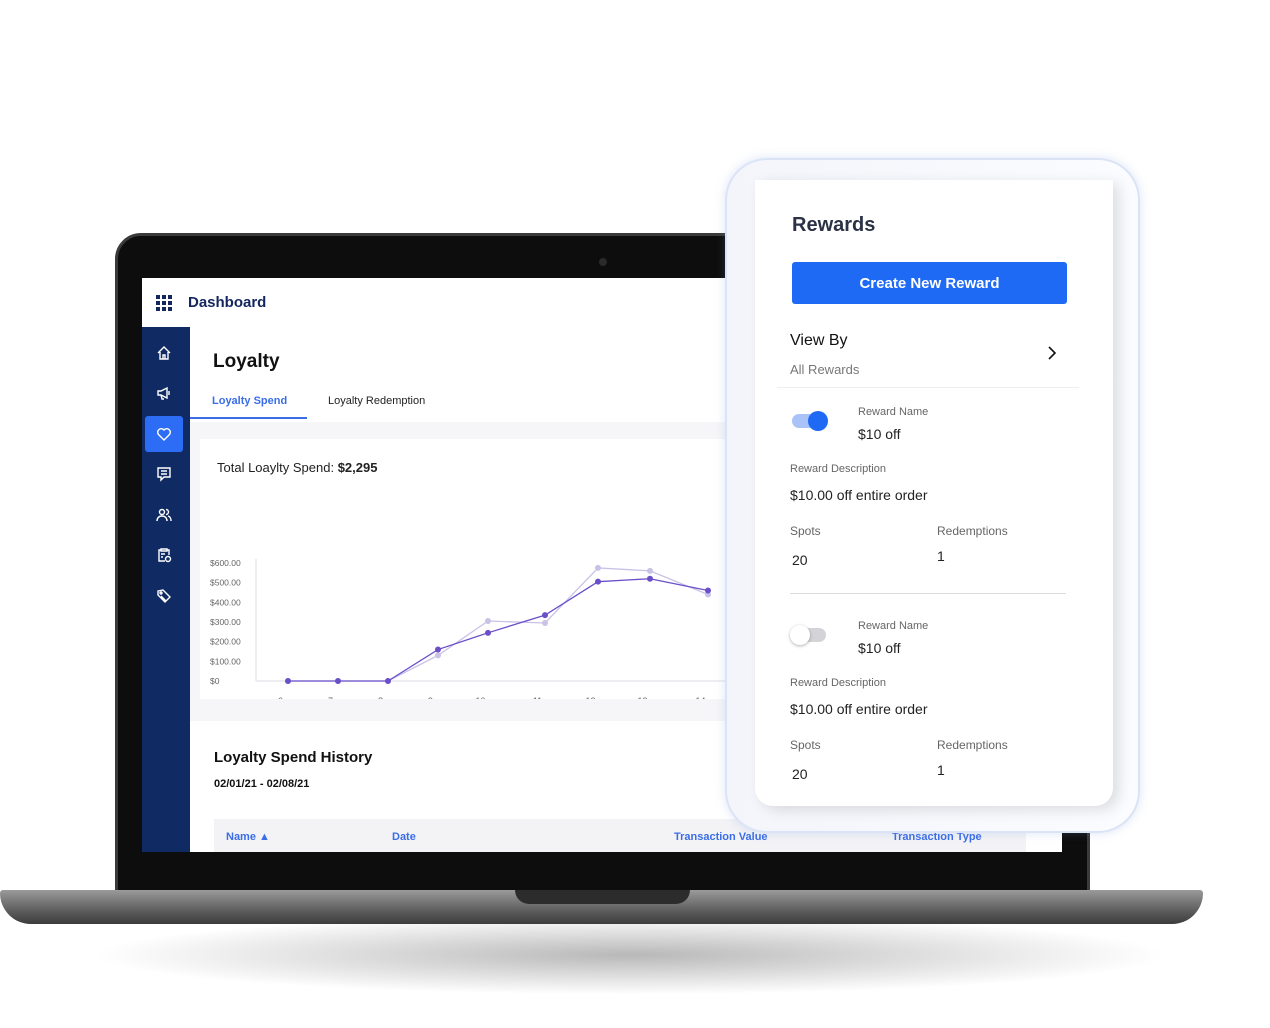  I want to click on home-icon, so click(164, 353).